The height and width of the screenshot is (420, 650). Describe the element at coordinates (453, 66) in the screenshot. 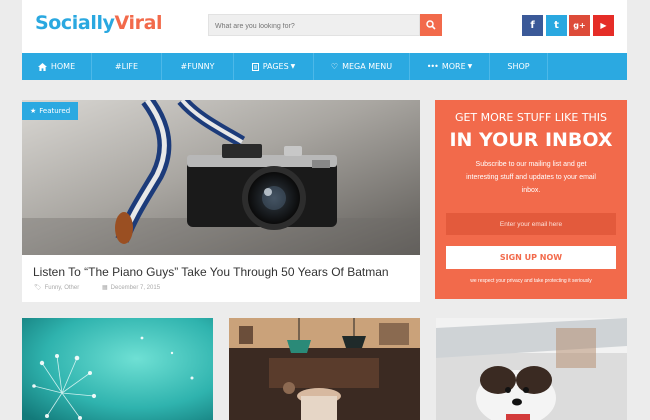

I see `nav-label-more: MORE` at that location.